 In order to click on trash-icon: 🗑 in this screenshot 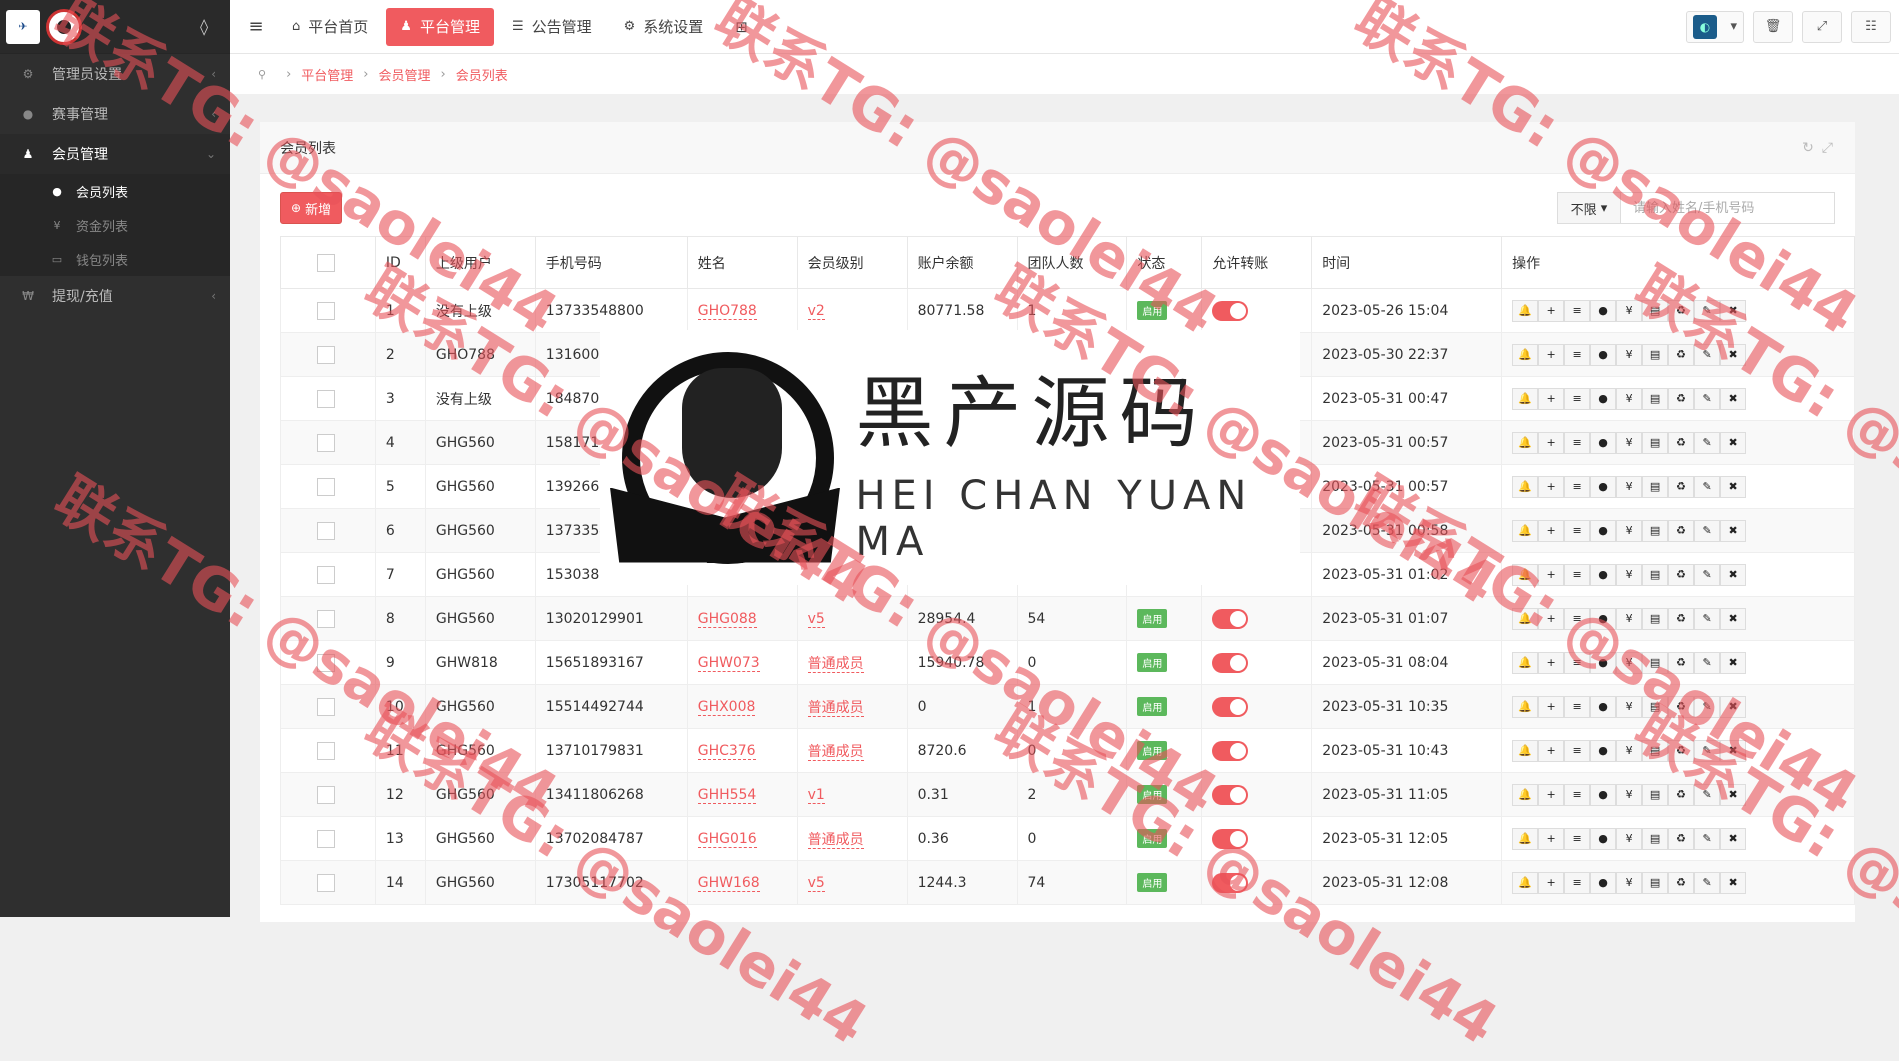, I will do `click(1773, 26)`.